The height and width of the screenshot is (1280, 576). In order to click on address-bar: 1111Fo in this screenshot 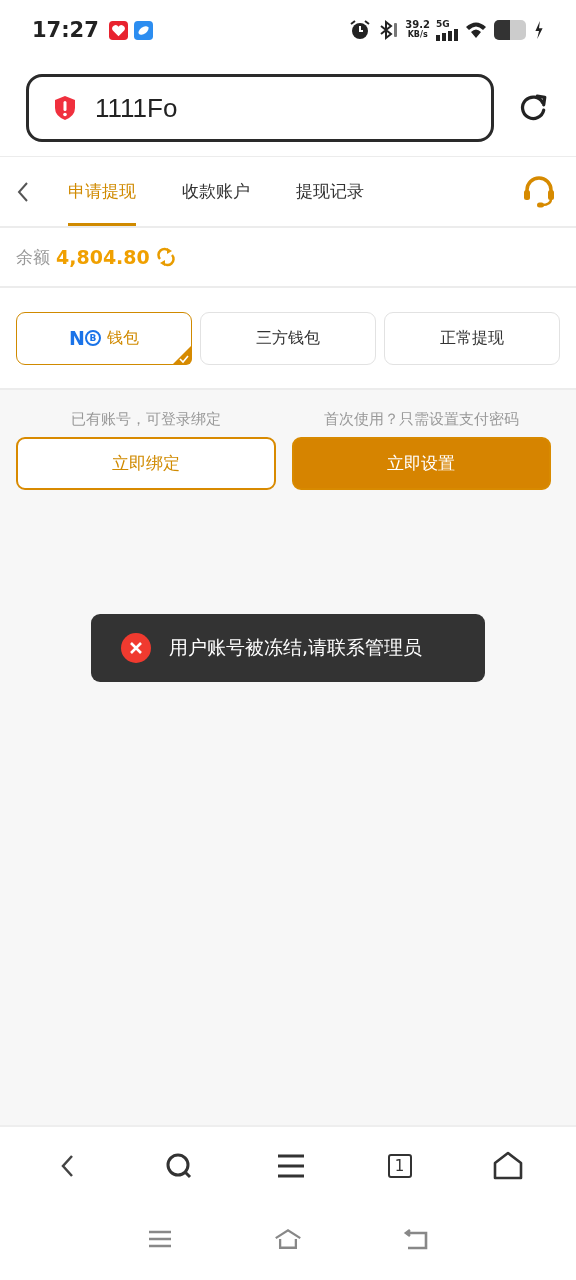, I will do `click(260, 108)`.